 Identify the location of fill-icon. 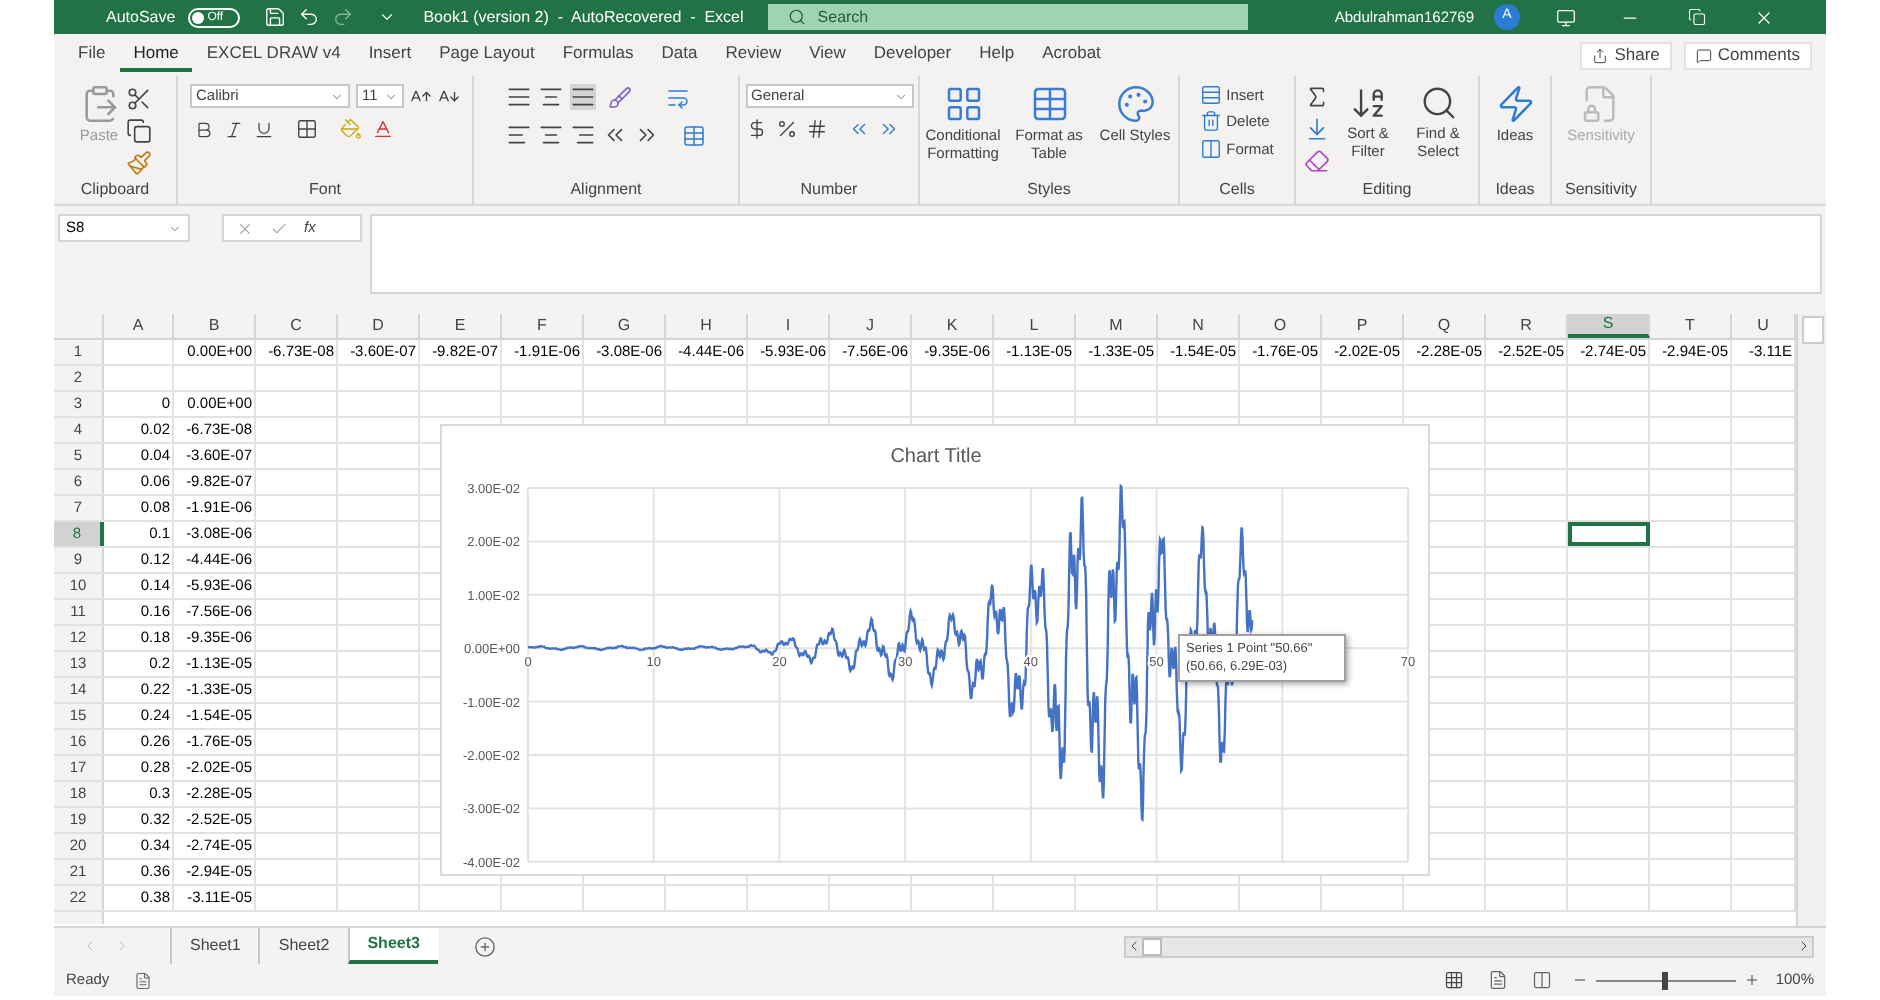
(1317, 129).